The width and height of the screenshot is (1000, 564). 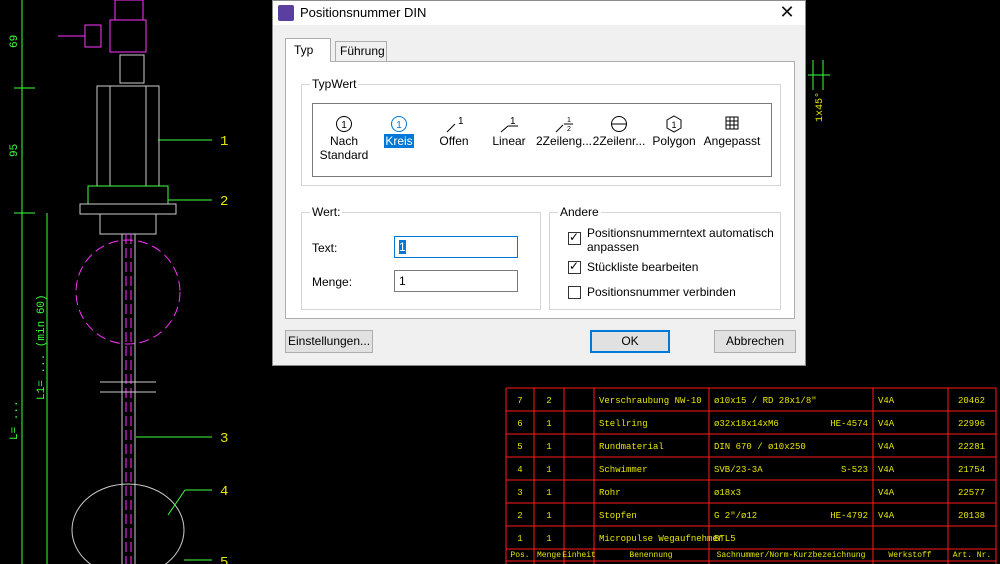 I want to click on ok-button: OK, so click(x=630, y=341).